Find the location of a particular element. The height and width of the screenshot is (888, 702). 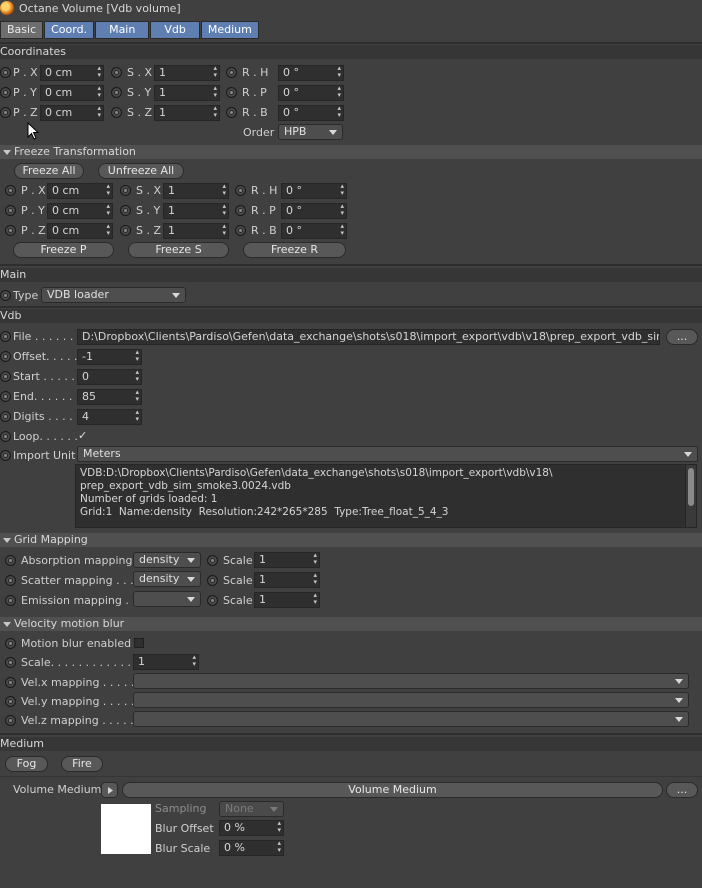

tab-basic: Basic is located at coordinates (22, 30).